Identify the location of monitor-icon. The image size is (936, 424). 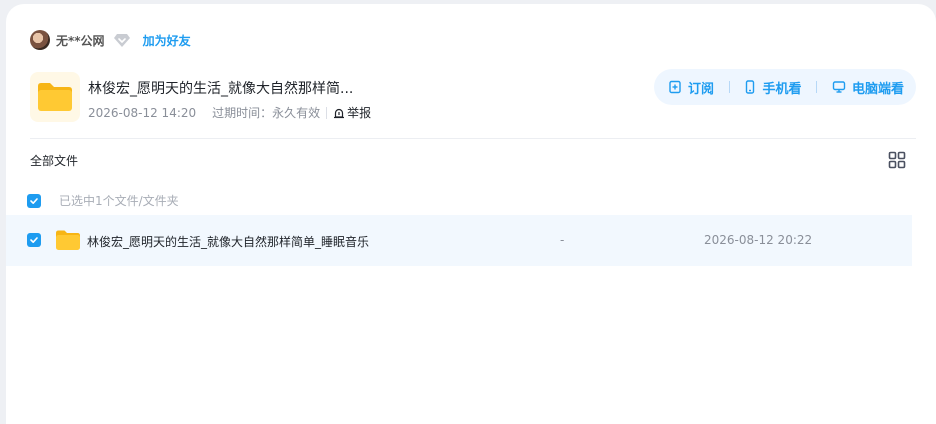
(839, 87).